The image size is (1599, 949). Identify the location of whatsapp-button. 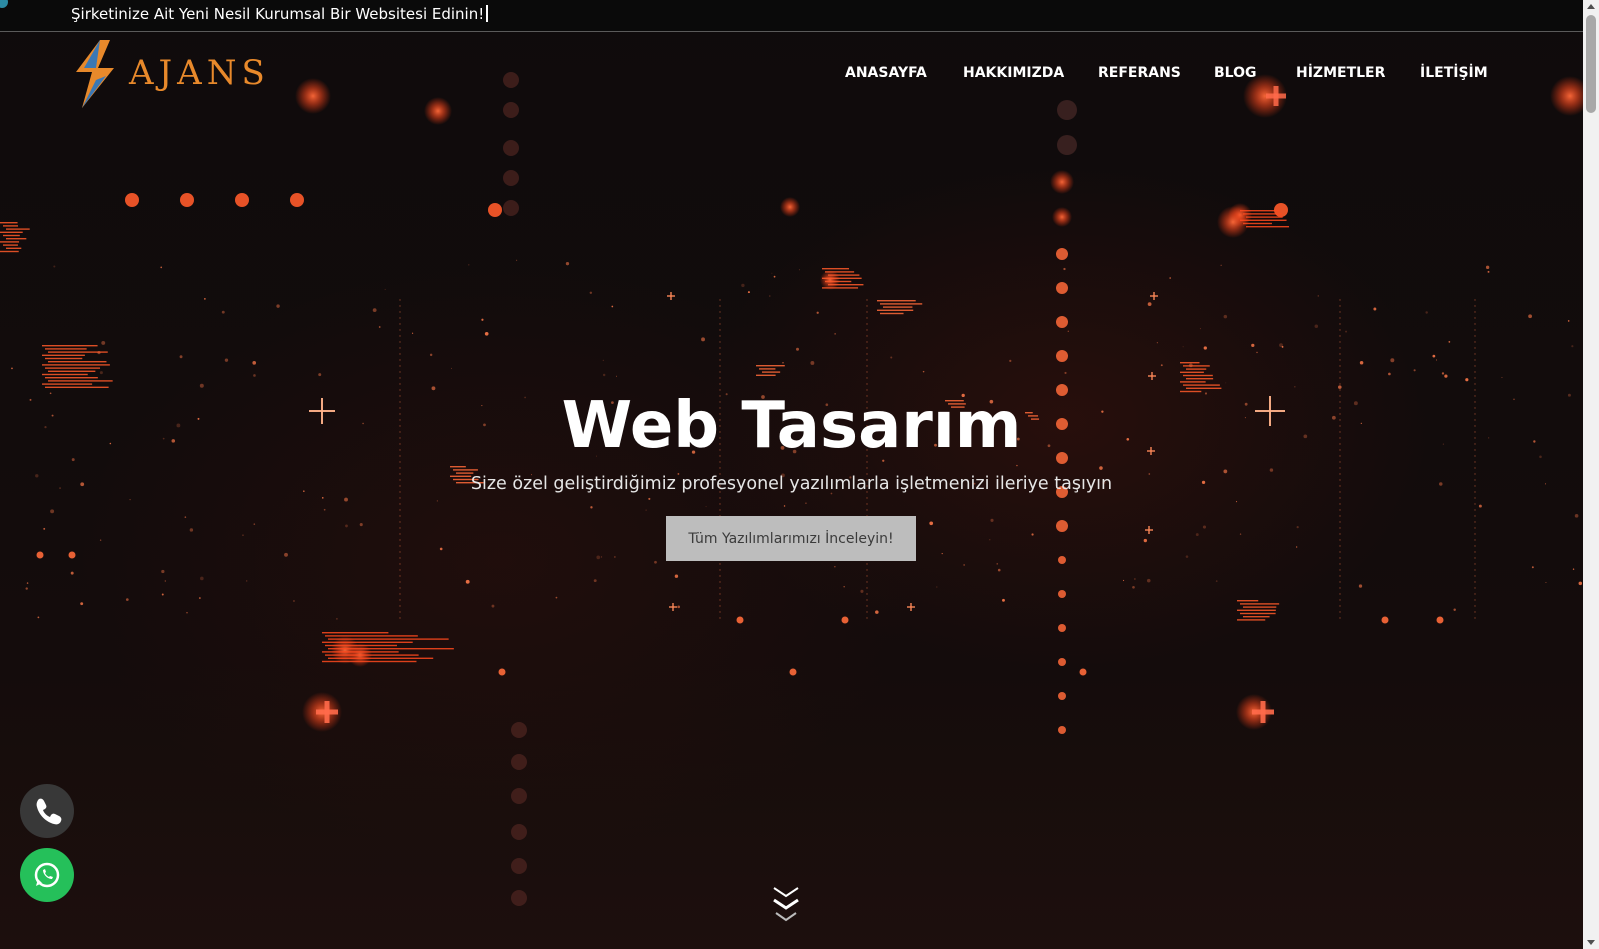
(47, 875).